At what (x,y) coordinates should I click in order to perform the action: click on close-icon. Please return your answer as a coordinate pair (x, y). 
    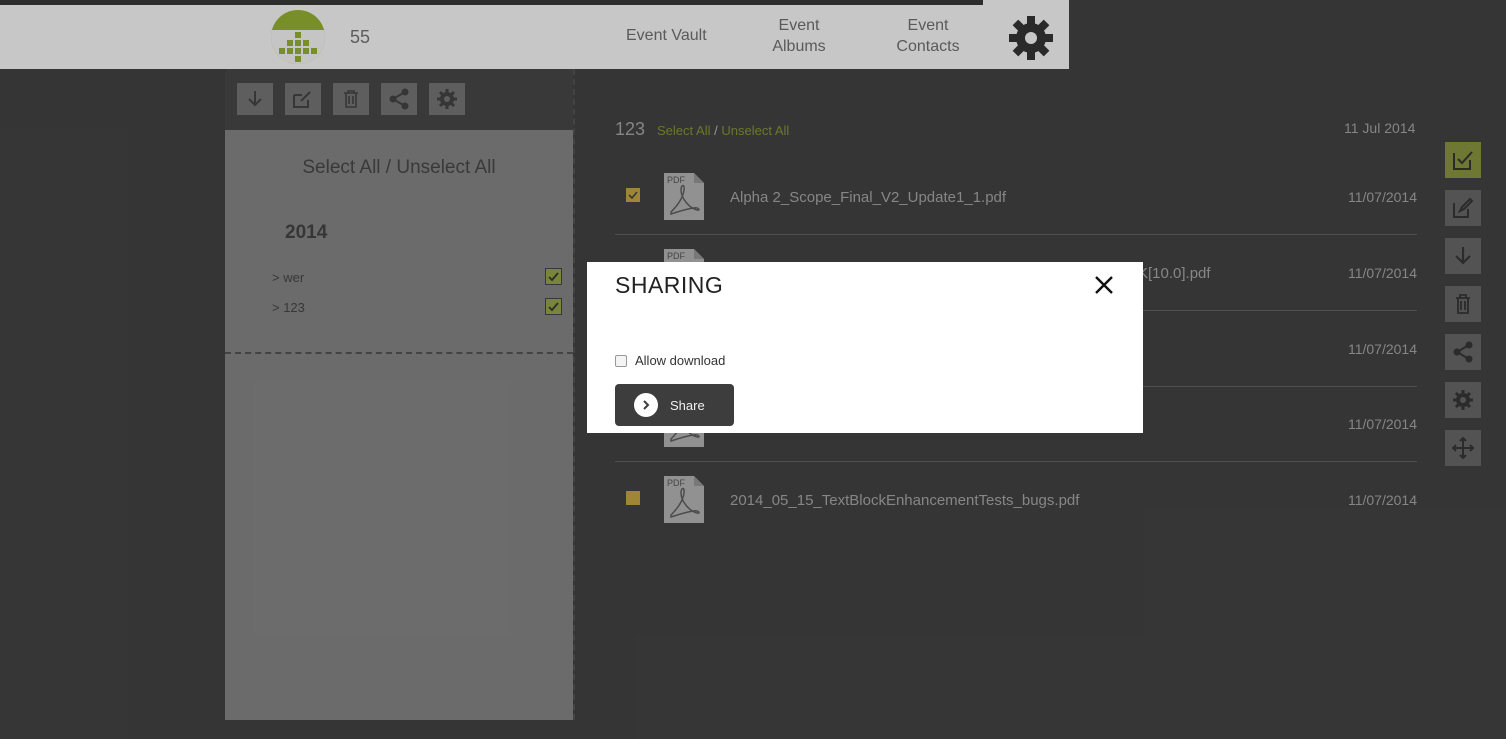
    Looking at the image, I should click on (1104, 285).